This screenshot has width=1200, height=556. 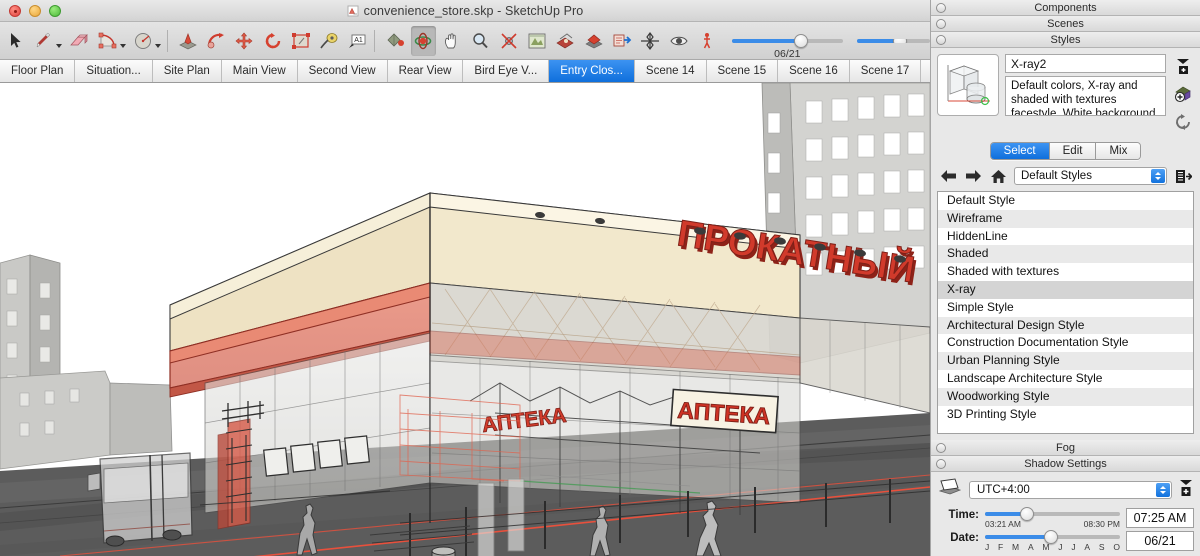 What do you see at coordinates (1065, 272) in the screenshot?
I see `style-list-item-shaded-with-textures: Shaded with textures` at bounding box center [1065, 272].